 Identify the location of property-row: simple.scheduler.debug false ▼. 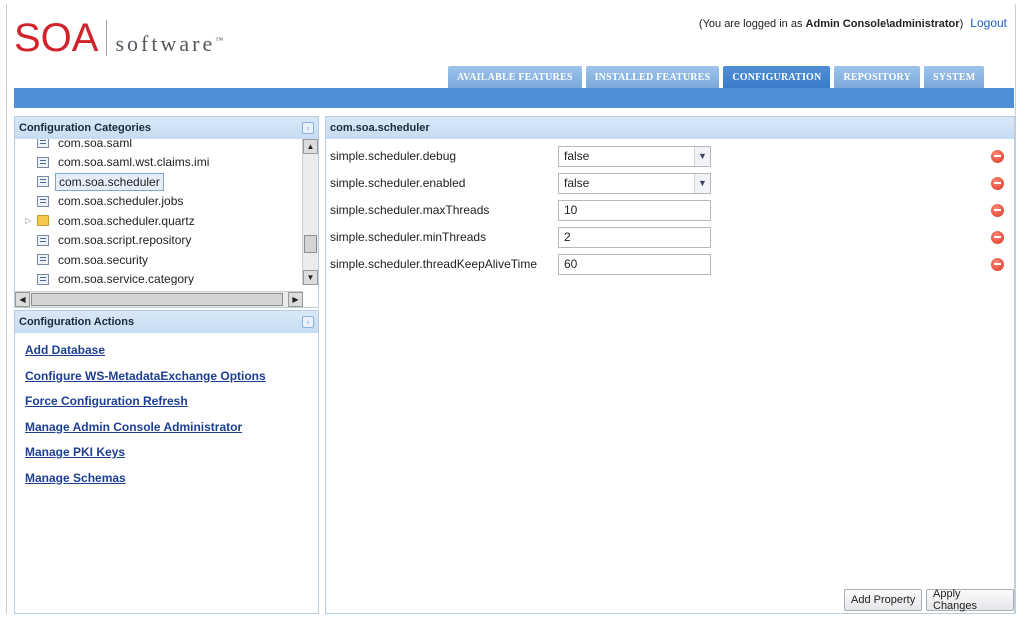
(670, 156).